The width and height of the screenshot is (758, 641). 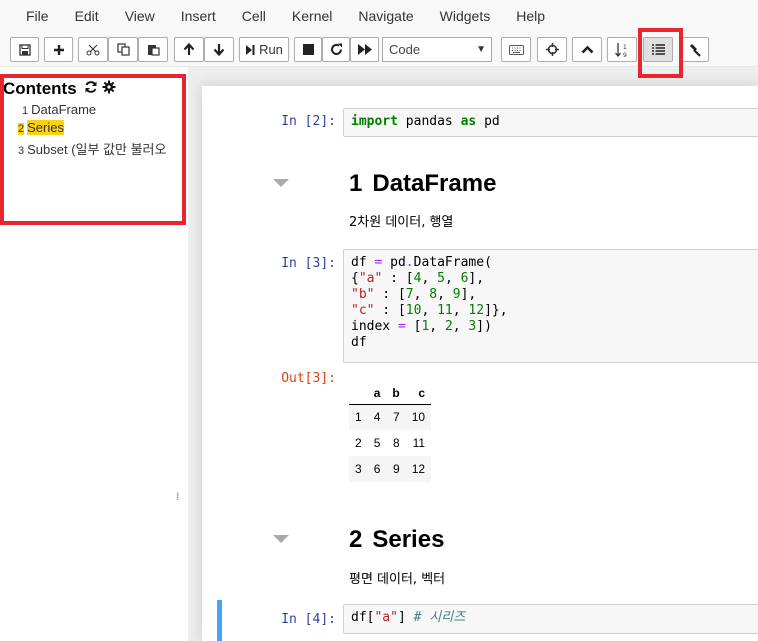 I want to click on table-cell: 9, so click(x=396, y=469).